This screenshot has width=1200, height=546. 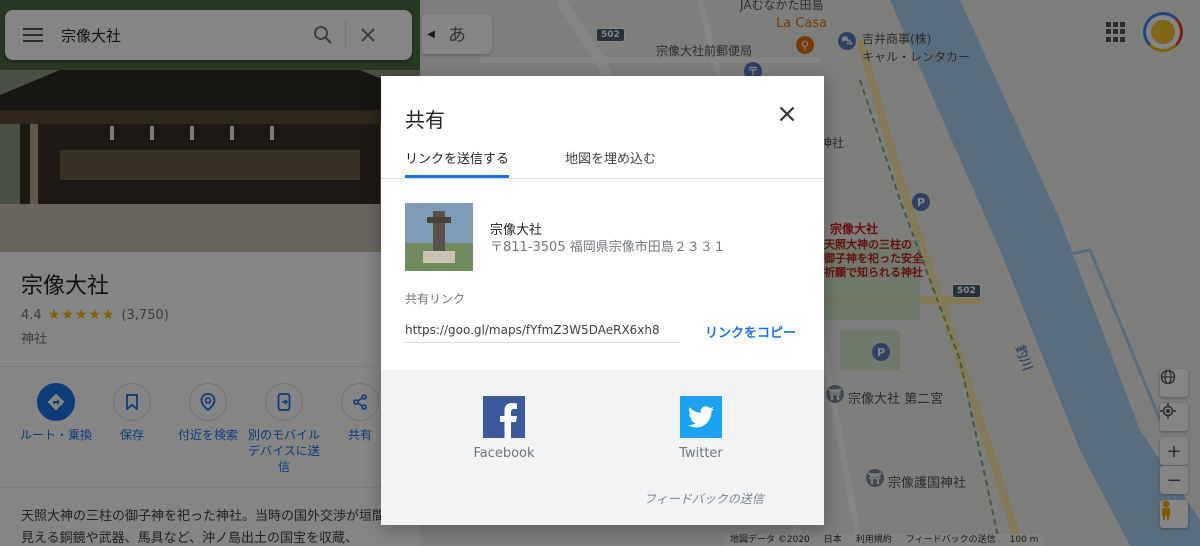 What do you see at coordinates (435, 299) in the screenshot?
I see `share-link-label: 共有リンク` at bounding box center [435, 299].